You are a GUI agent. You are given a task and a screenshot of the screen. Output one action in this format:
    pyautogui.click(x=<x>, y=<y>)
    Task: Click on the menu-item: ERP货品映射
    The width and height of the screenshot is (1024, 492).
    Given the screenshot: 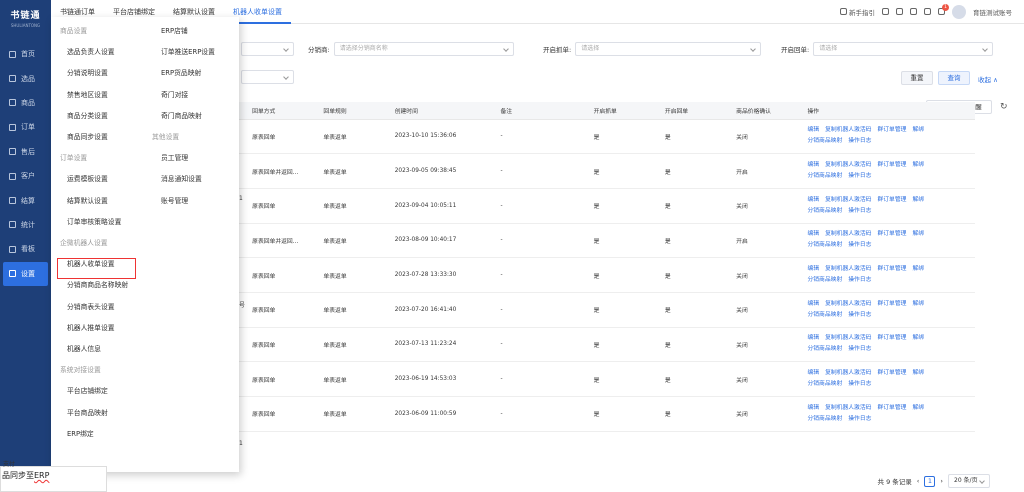 What is the action you would take?
    pyautogui.click(x=181, y=72)
    